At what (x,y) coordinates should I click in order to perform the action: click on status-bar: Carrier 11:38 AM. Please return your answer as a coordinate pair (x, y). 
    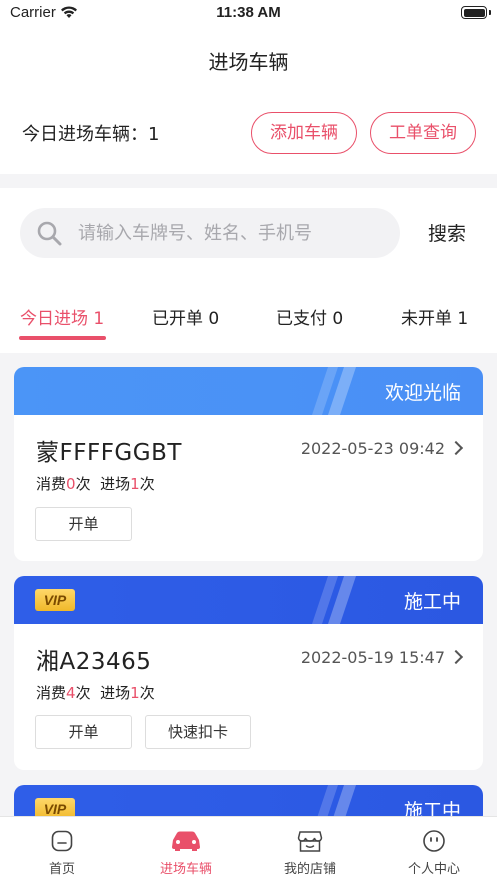
    Looking at the image, I should click on (248, 13).